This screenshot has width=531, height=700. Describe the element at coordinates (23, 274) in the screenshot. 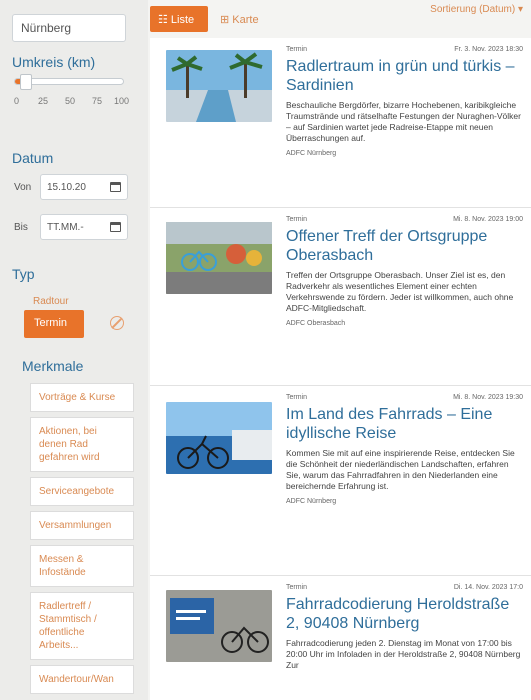

I see `type-heading: Typ` at that location.